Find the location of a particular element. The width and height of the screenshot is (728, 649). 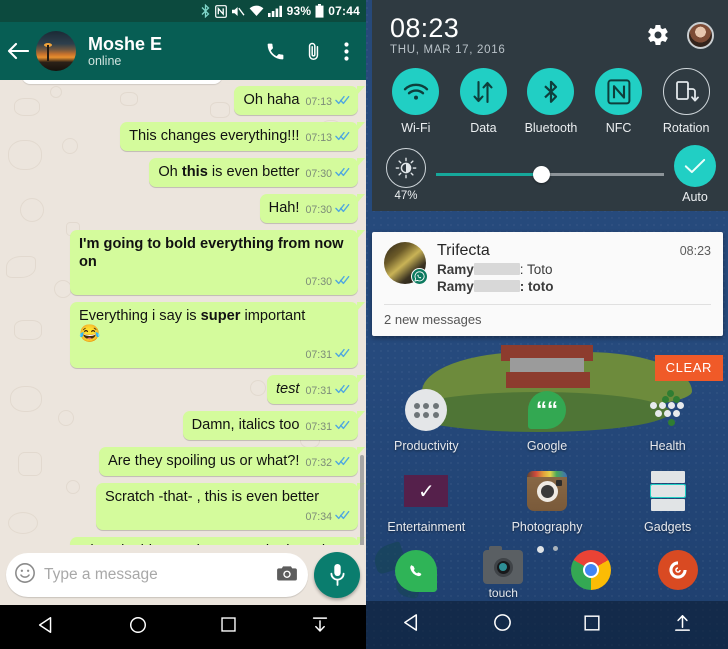

dock-pocketcasts is located at coordinates (679, 575).